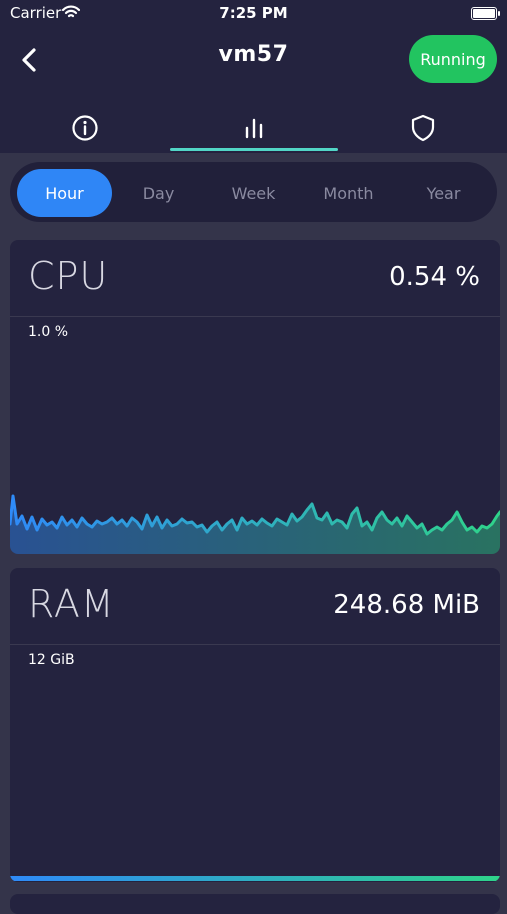 The height and width of the screenshot is (914, 507). I want to click on tab-info, so click(84, 128).